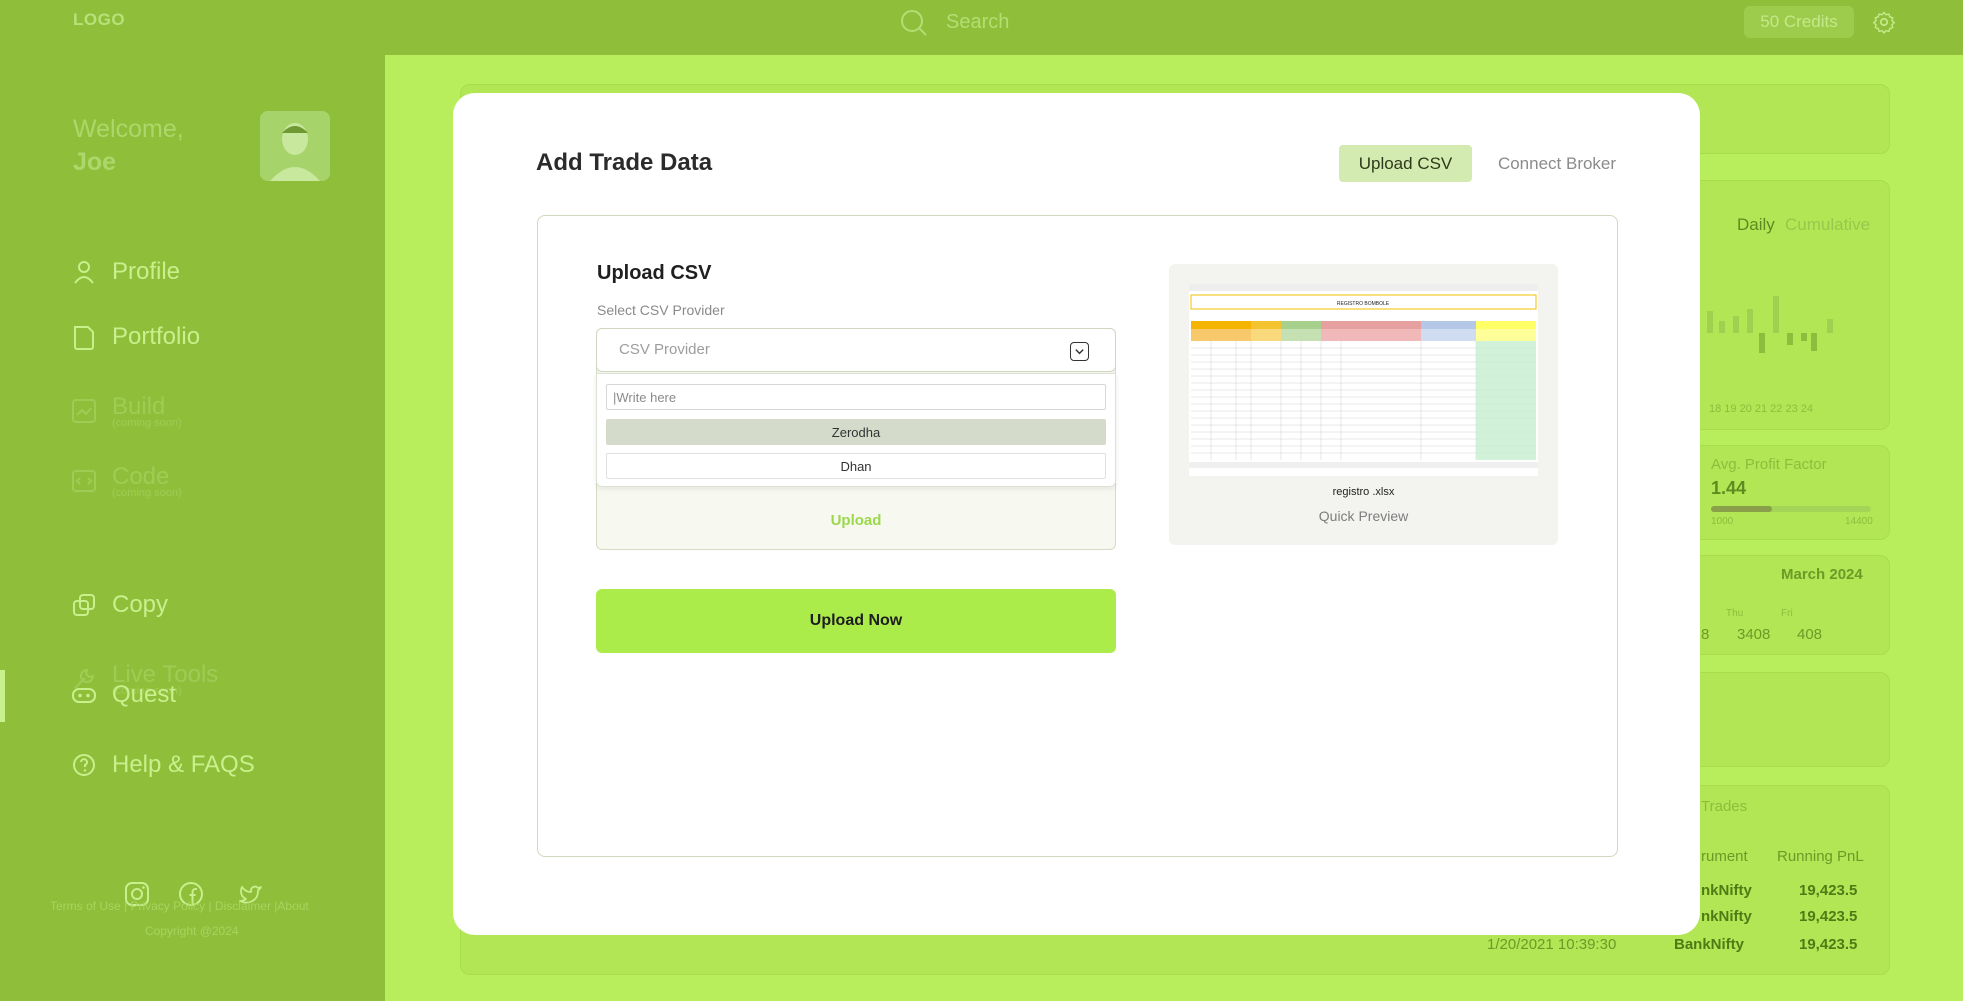  Describe the element at coordinates (1791, 509) in the screenshot. I see `profit-factor-bar` at that location.